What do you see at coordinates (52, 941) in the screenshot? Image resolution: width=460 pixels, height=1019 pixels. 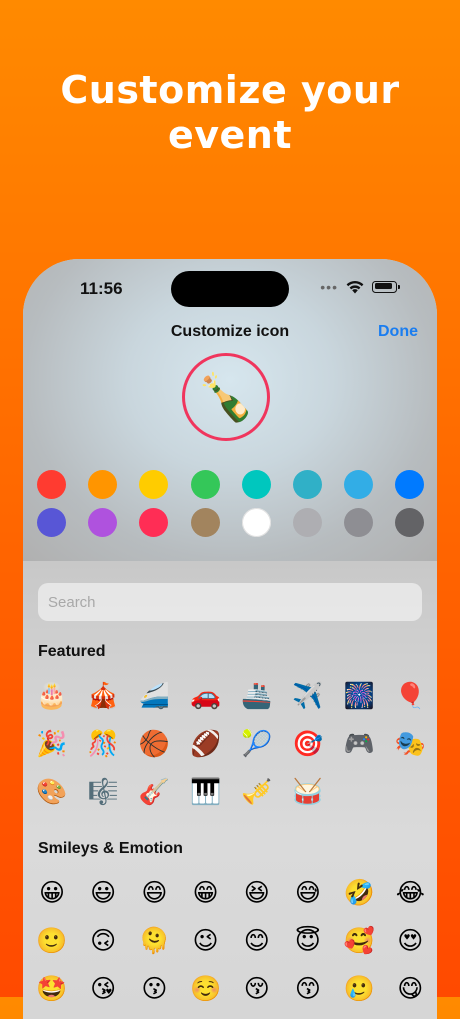 I see `emoji-option: 🙂` at bounding box center [52, 941].